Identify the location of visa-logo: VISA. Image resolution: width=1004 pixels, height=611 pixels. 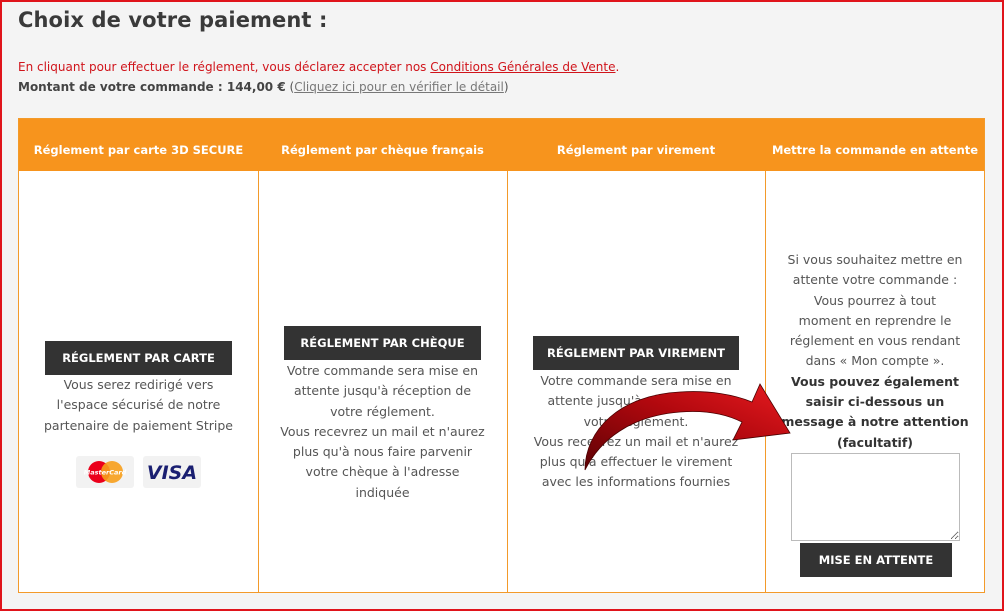
(172, 472).